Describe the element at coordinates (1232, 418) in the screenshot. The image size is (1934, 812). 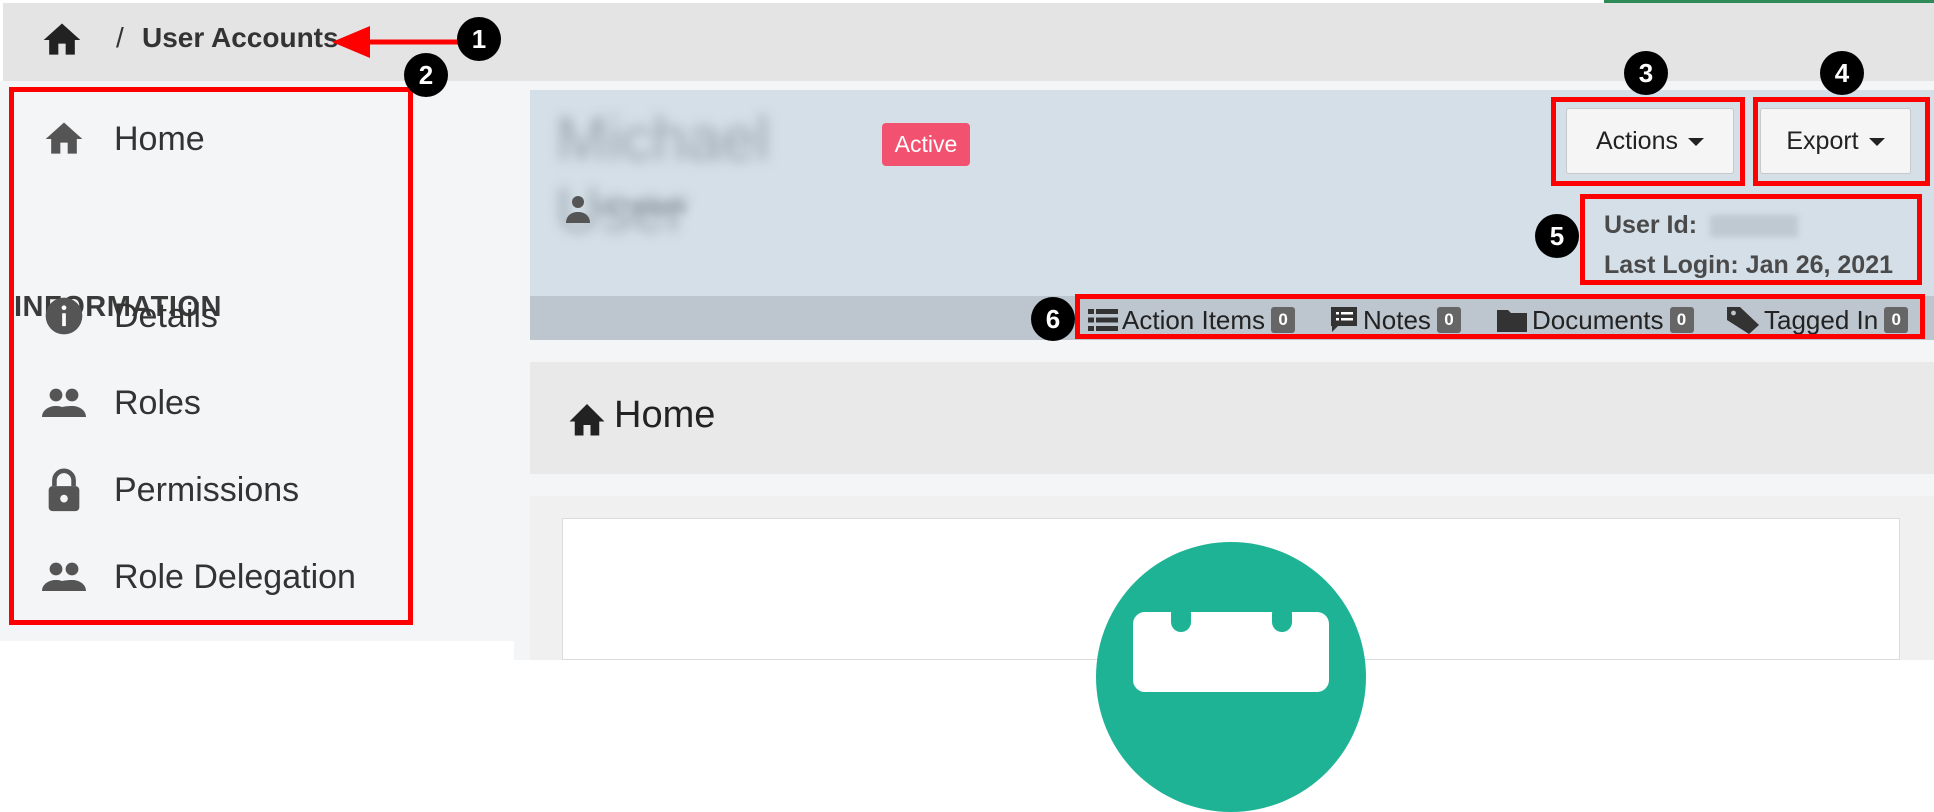
I see `section-header` at that location.